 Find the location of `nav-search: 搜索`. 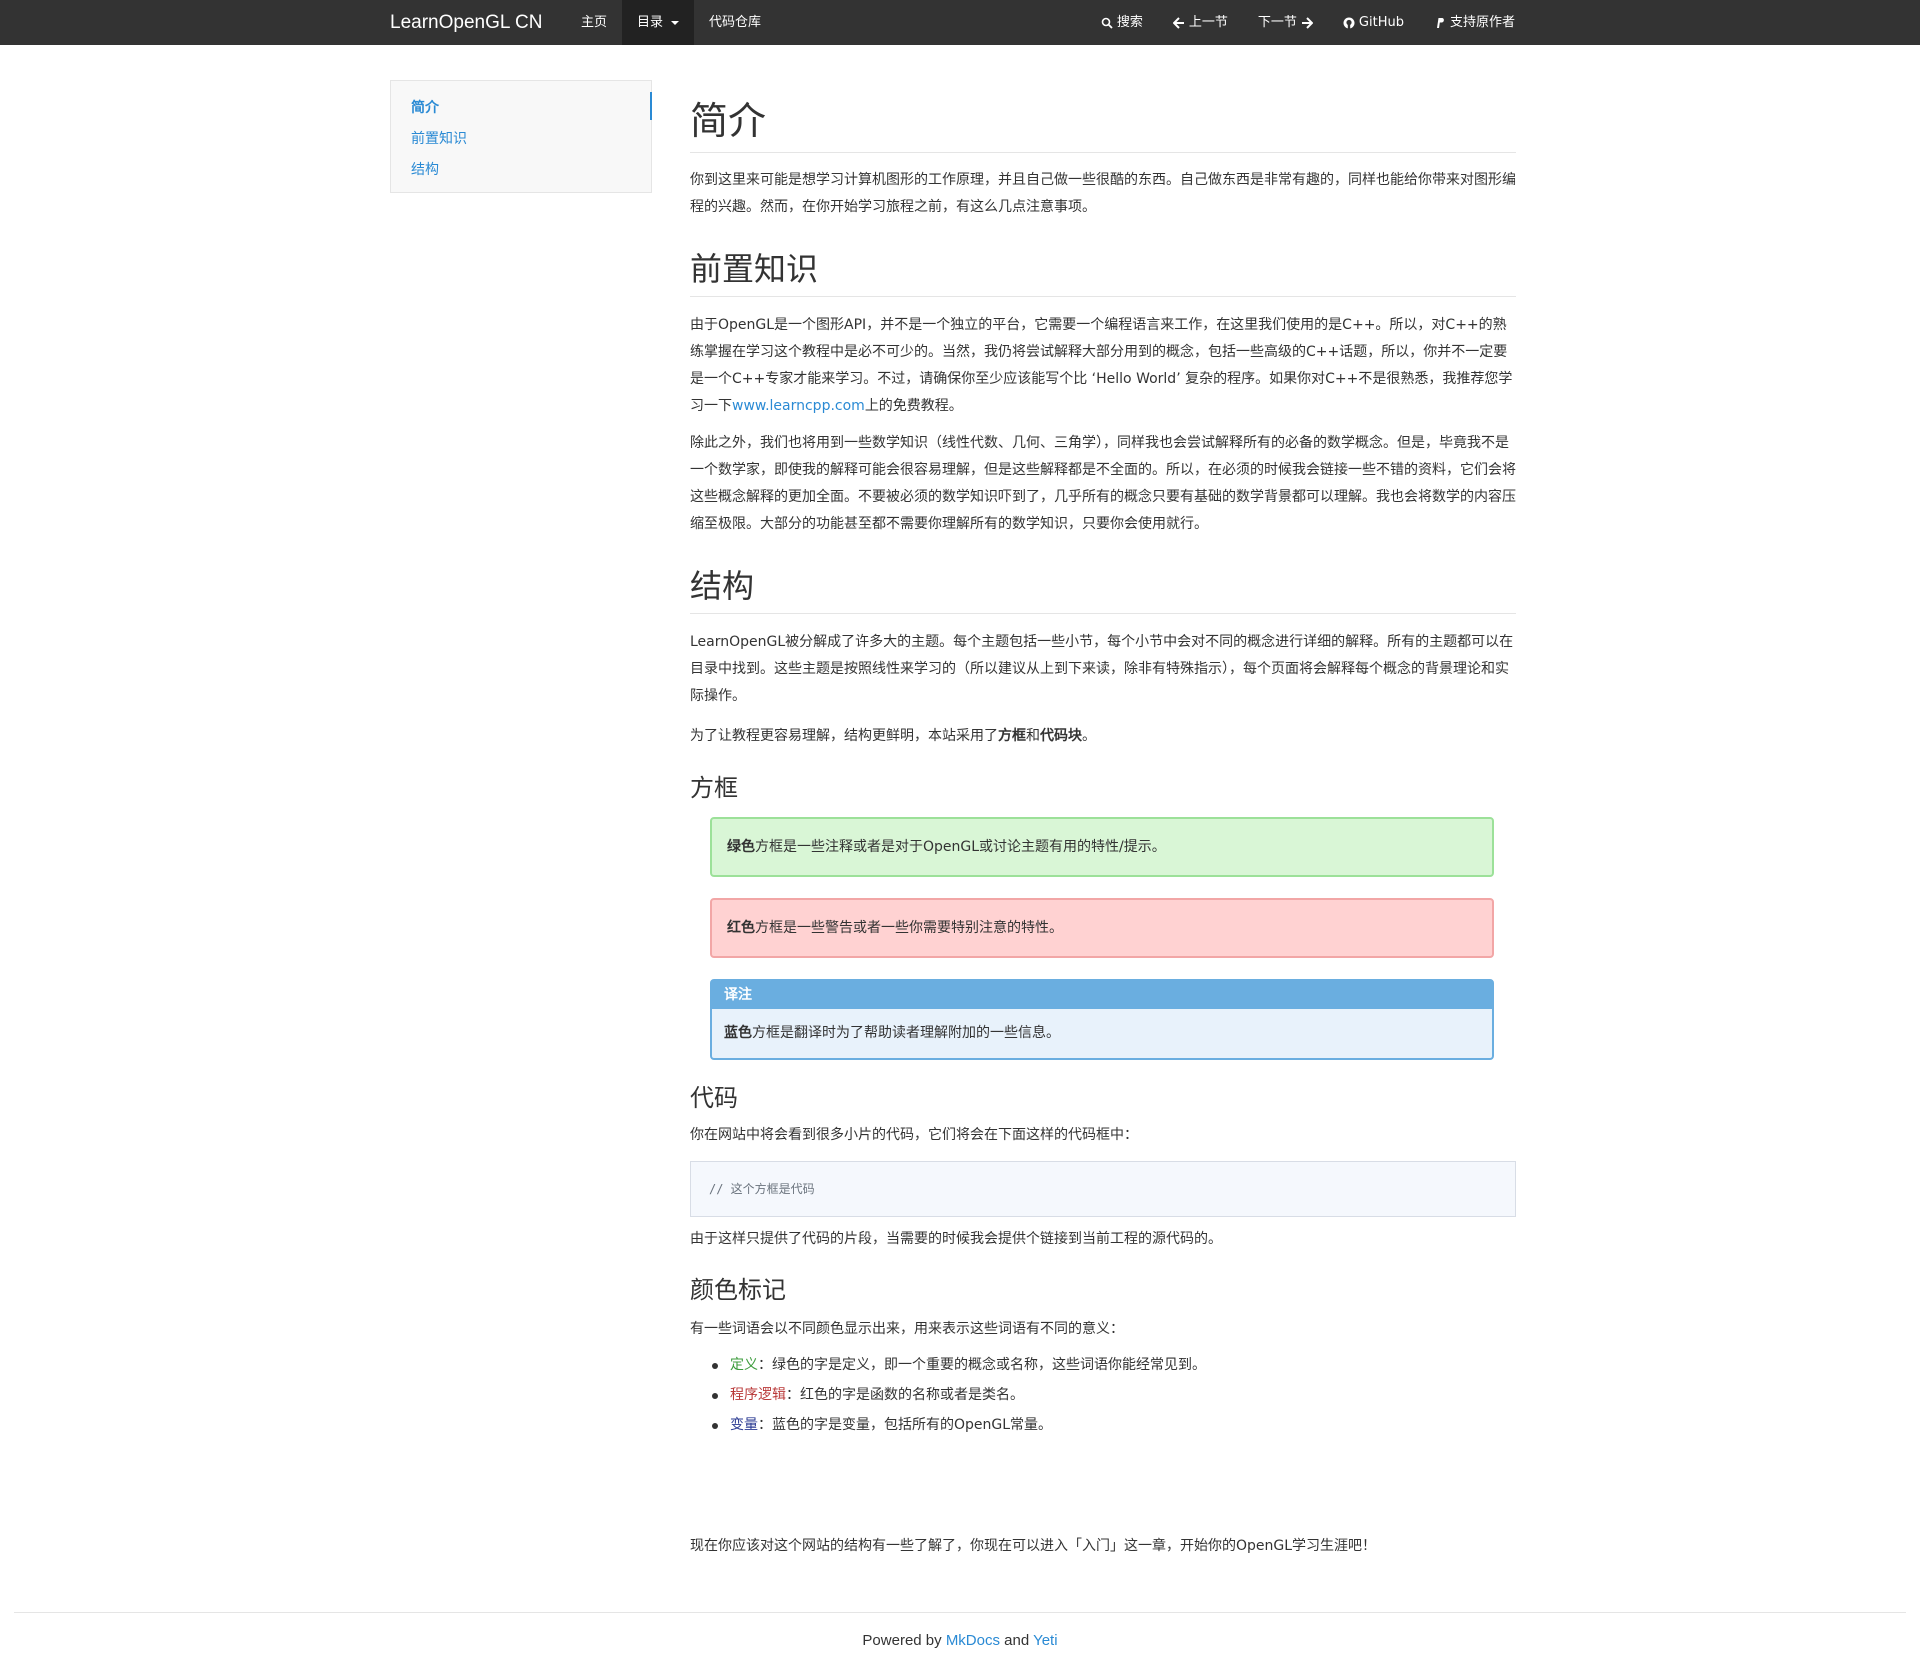

nav-search: 搜索 is located at coordinates (1122, 22).